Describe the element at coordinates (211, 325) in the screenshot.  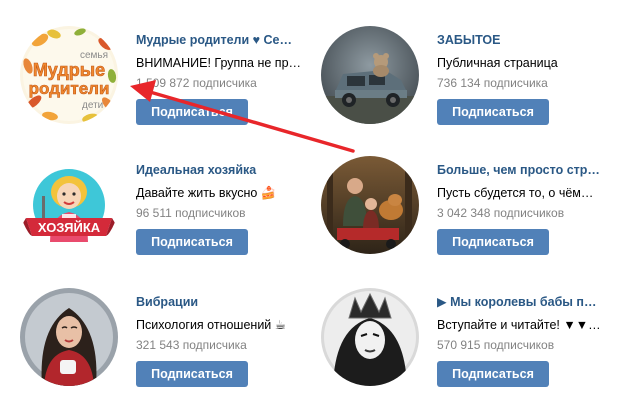
I see `group-description: Психология отношений ☕` at that location.